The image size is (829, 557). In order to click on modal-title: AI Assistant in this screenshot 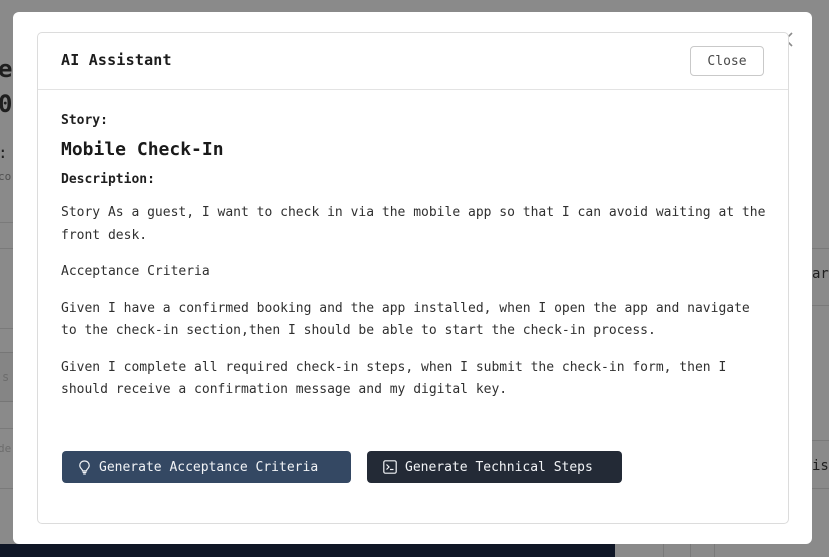, I will do `click(116, 60)`.